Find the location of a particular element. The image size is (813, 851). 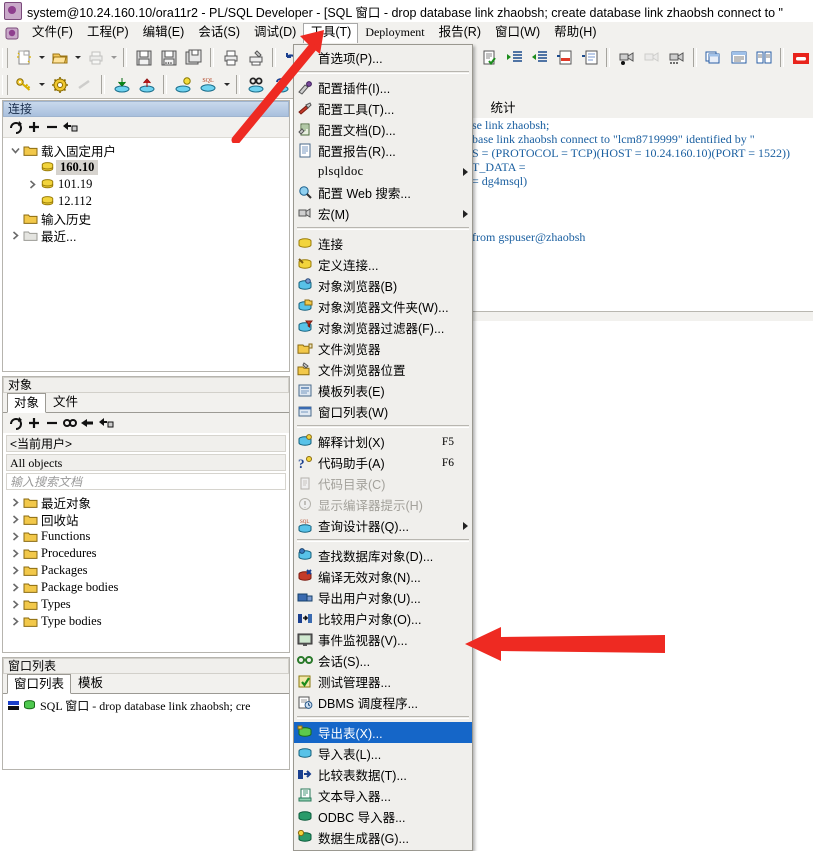

save-as-button is located at coordinates (168, 58).